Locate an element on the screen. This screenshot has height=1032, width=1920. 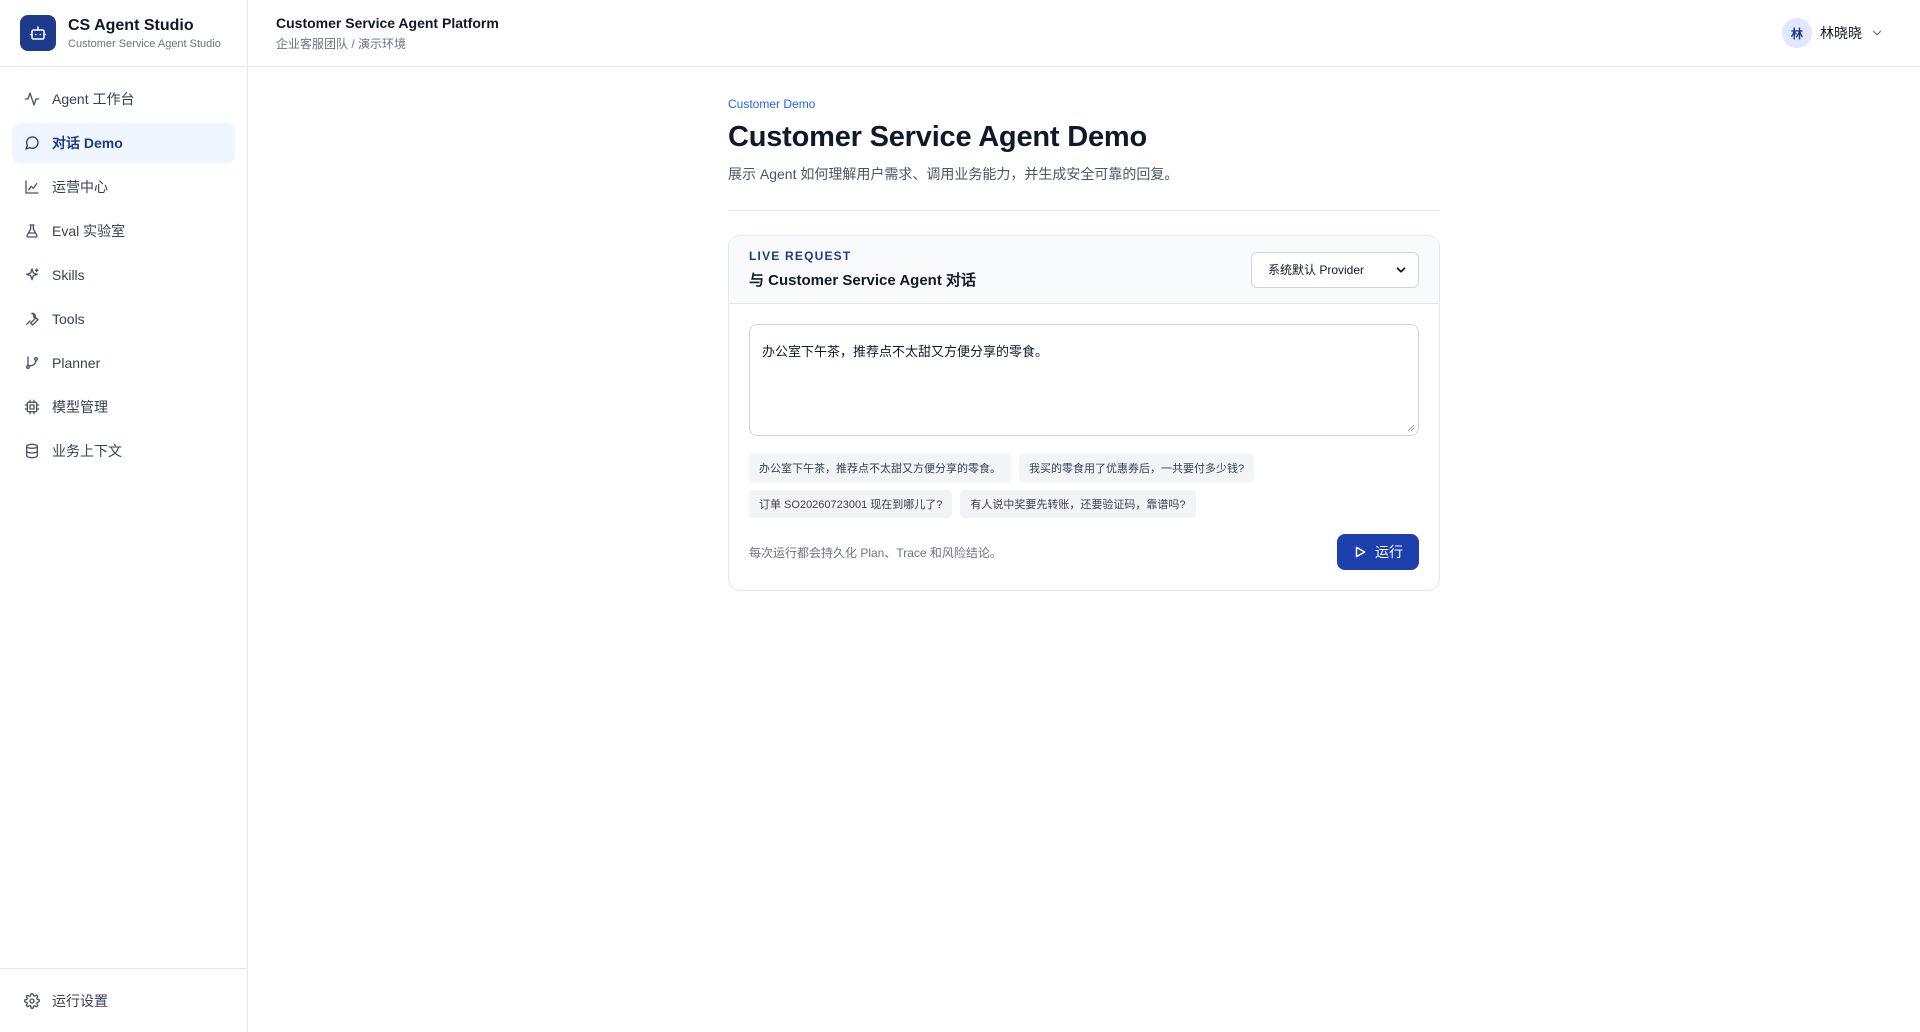
resize-handle-icon is located at coordinates (1411, 428).